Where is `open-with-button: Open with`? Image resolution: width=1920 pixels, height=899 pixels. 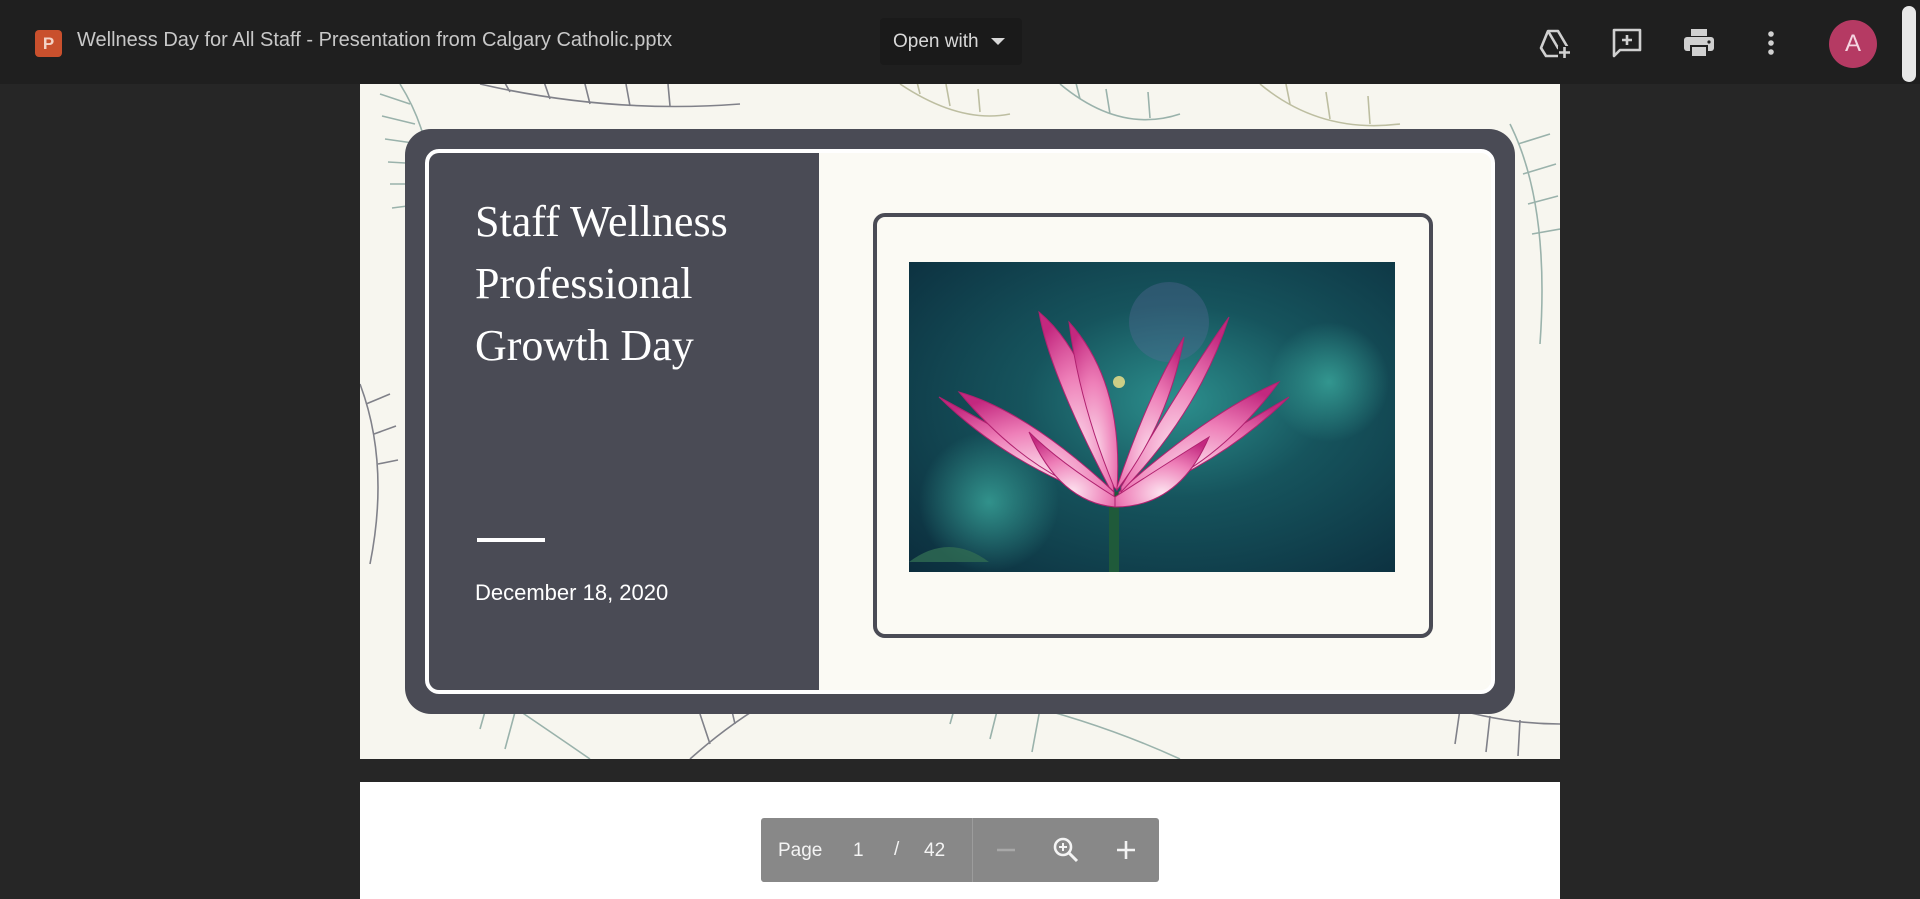
open-with-button: Open with is located at coordinates (951, 41).